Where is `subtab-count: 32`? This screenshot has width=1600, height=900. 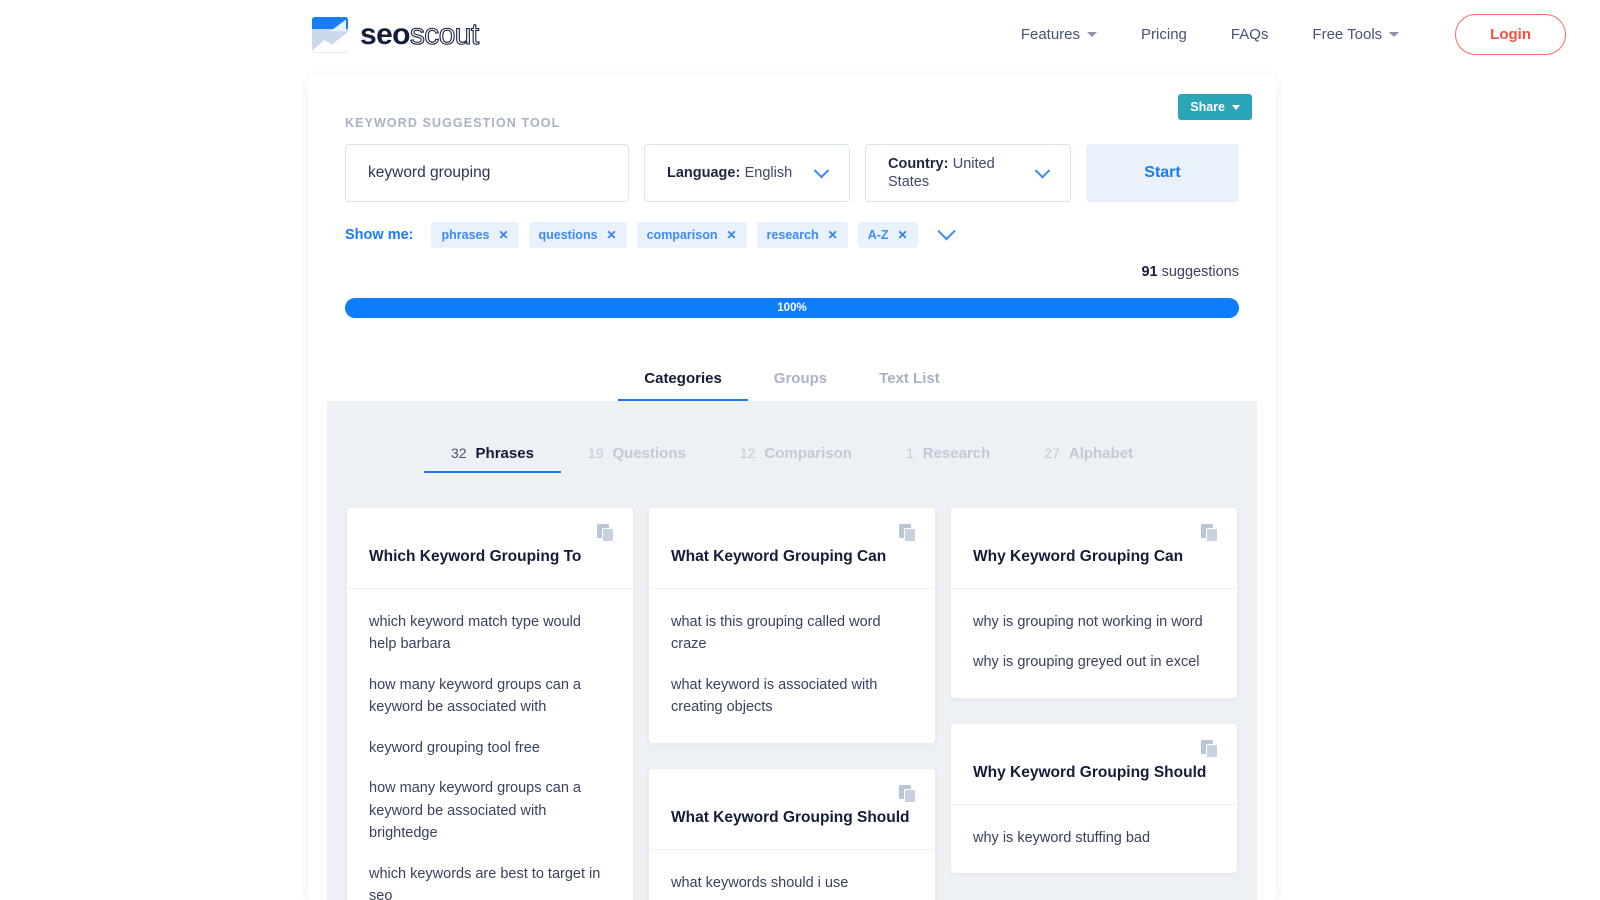
subtab-count: 32 is located at coordinates (458, 453).